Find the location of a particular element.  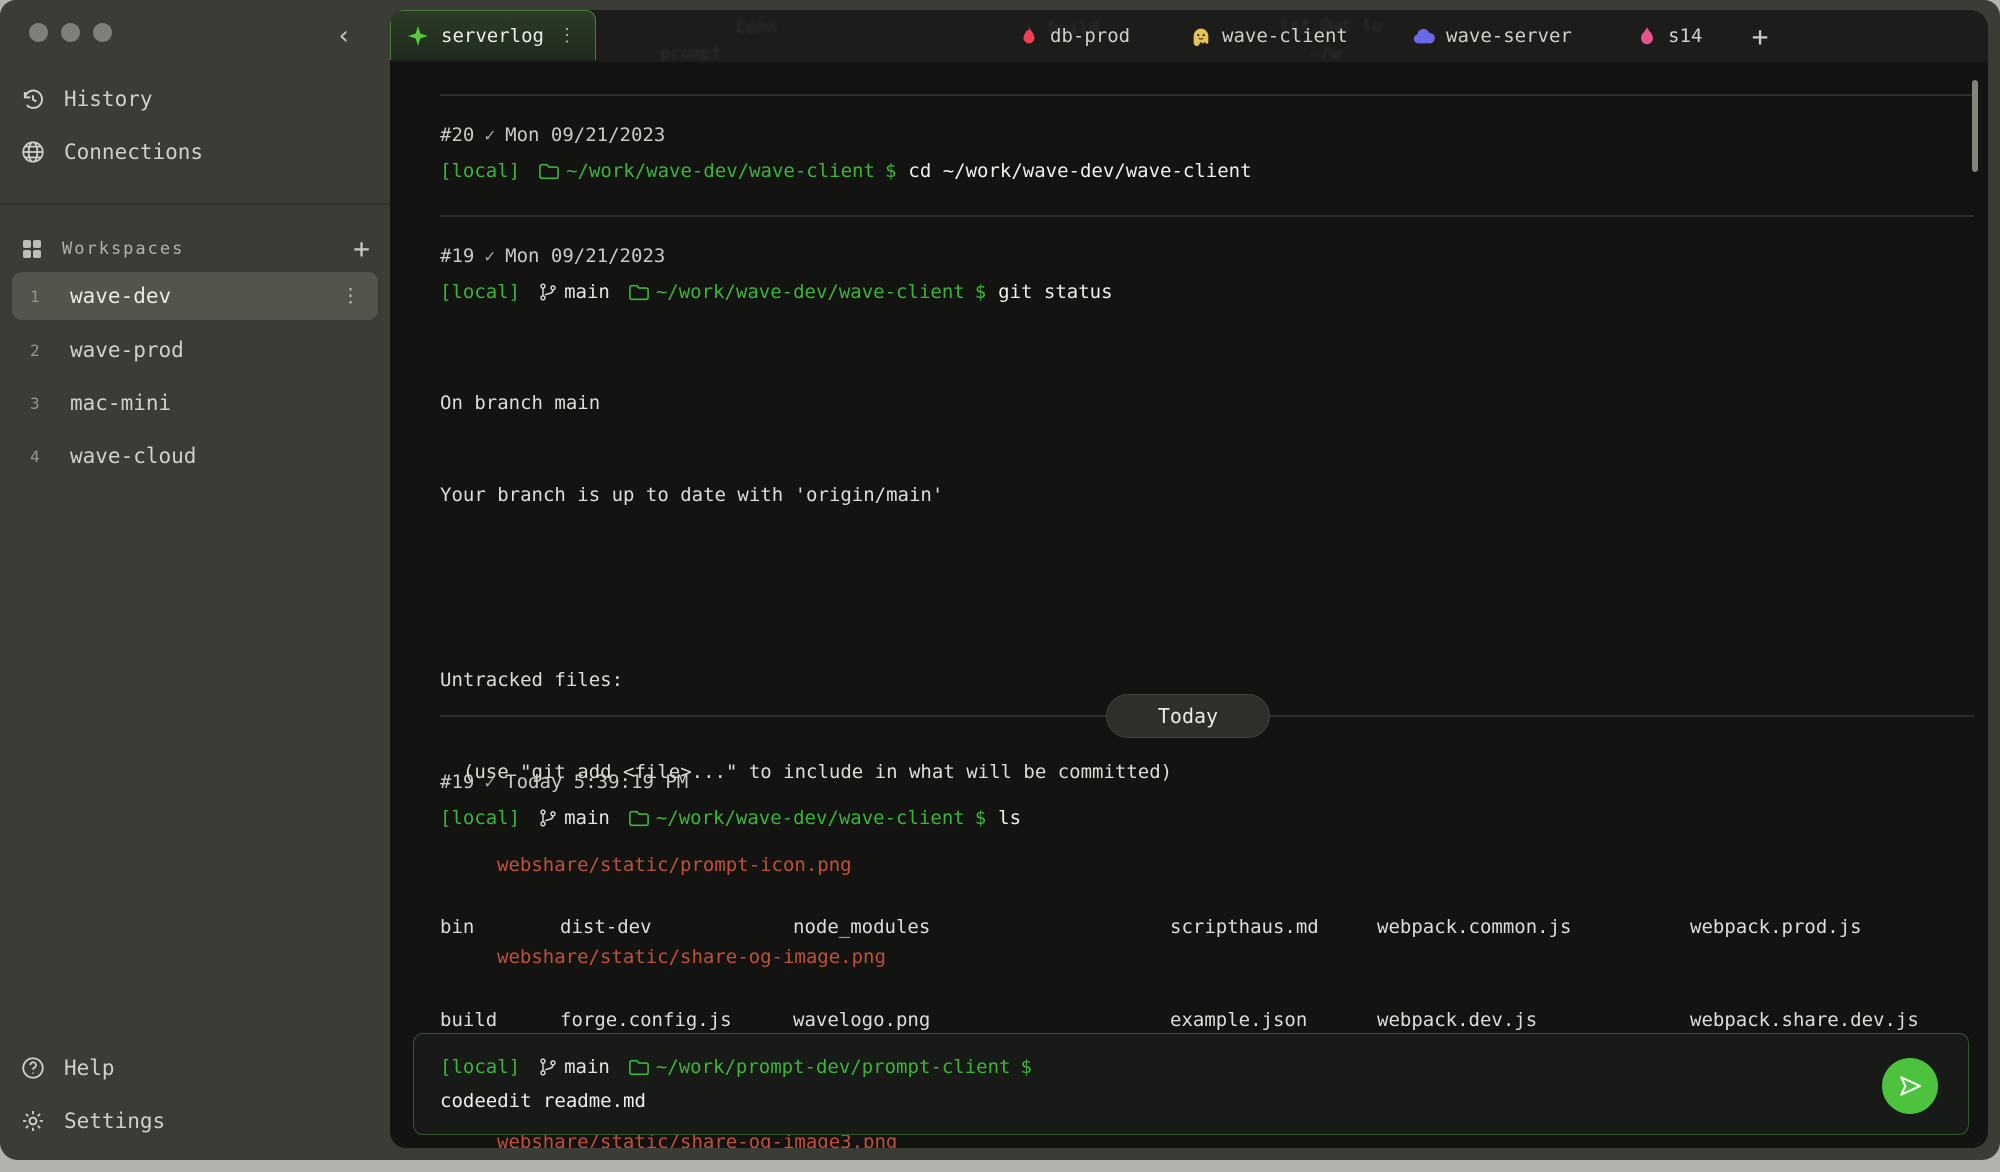

workspace-item-mac-mini: 3 mac-mini is located at coordinates (195, 403).